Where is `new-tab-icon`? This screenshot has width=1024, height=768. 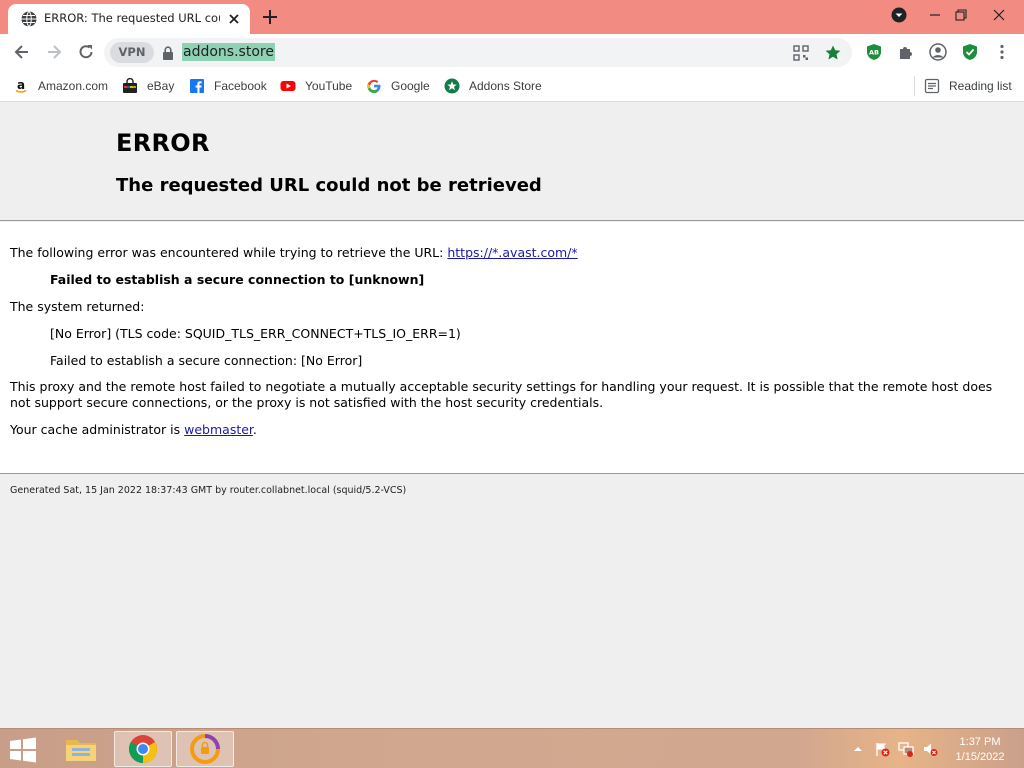 new-tab-icon is located at coordinates (270, 17).